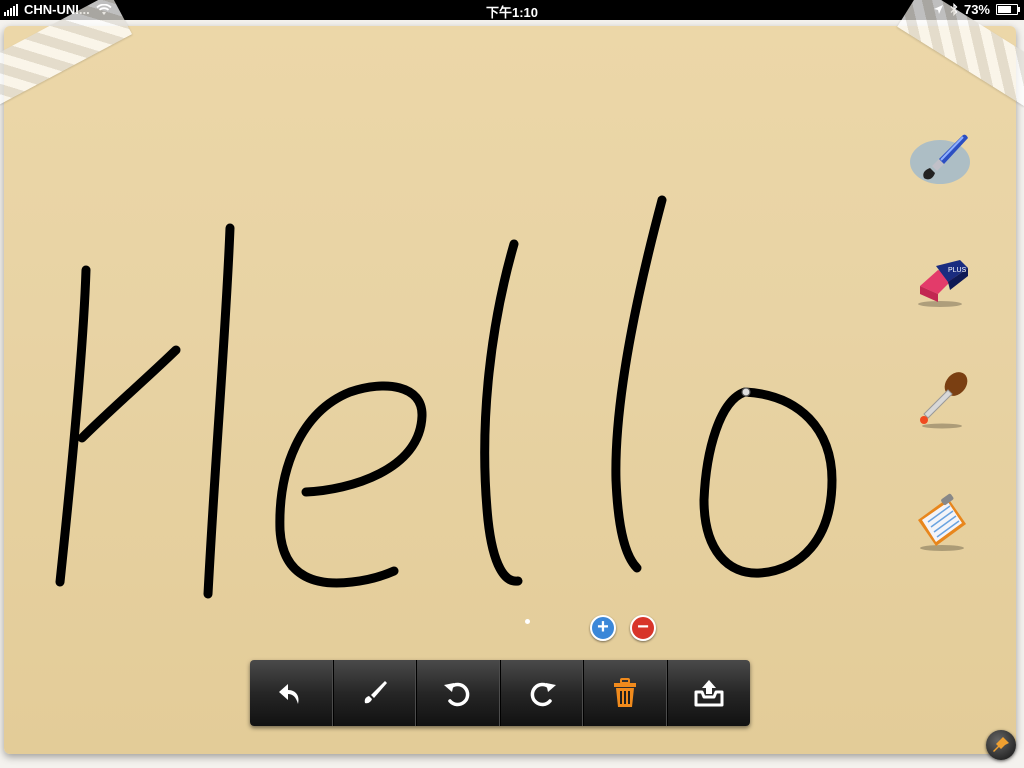  I want to click on share-button, so click(709, 693).